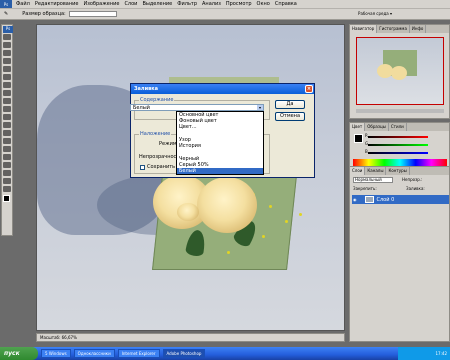 The image size is (450, 360). I want to click on start-button: пуск, so click(19, 353).